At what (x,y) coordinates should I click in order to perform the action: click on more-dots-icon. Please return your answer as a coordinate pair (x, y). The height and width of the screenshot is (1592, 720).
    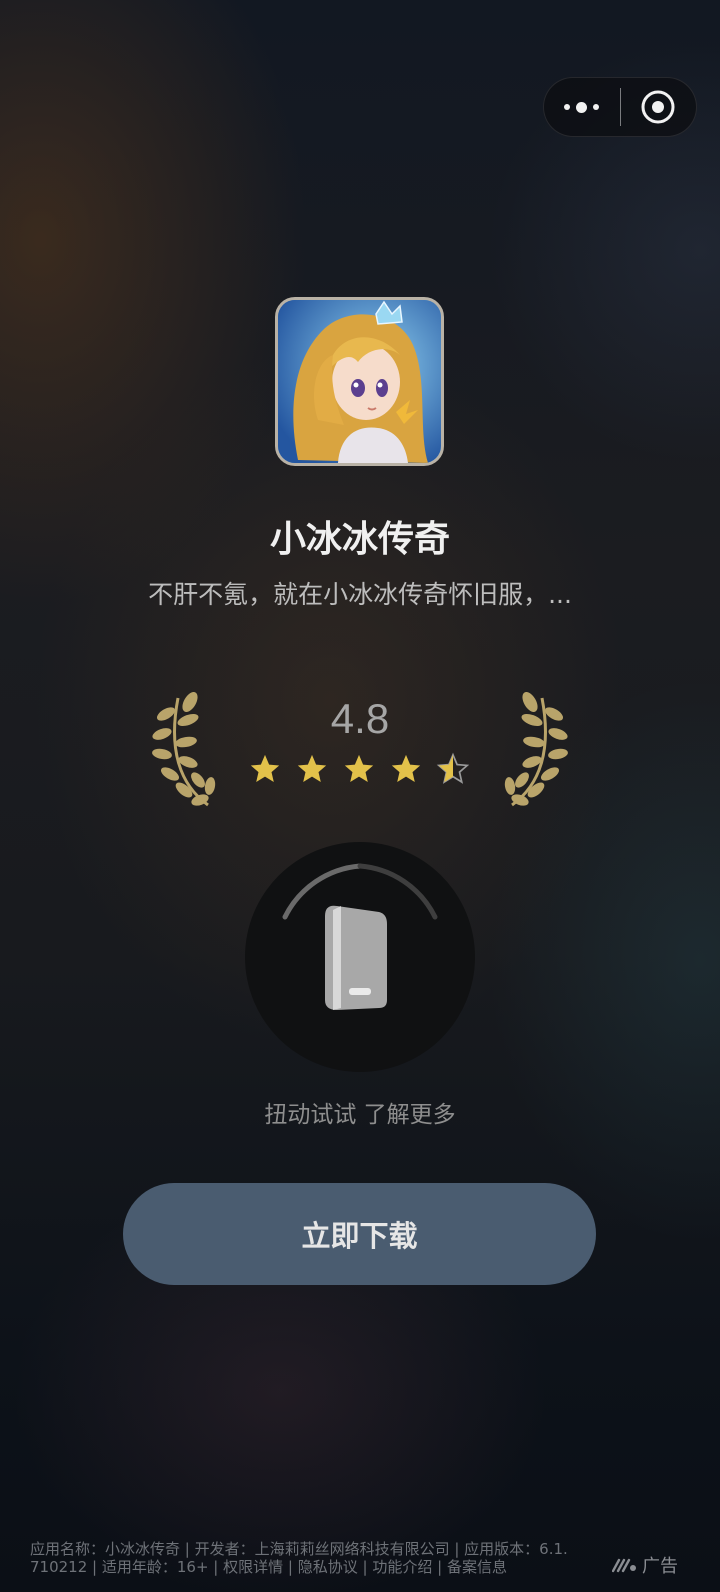
    Looking at the image, I should click on (567, 107).